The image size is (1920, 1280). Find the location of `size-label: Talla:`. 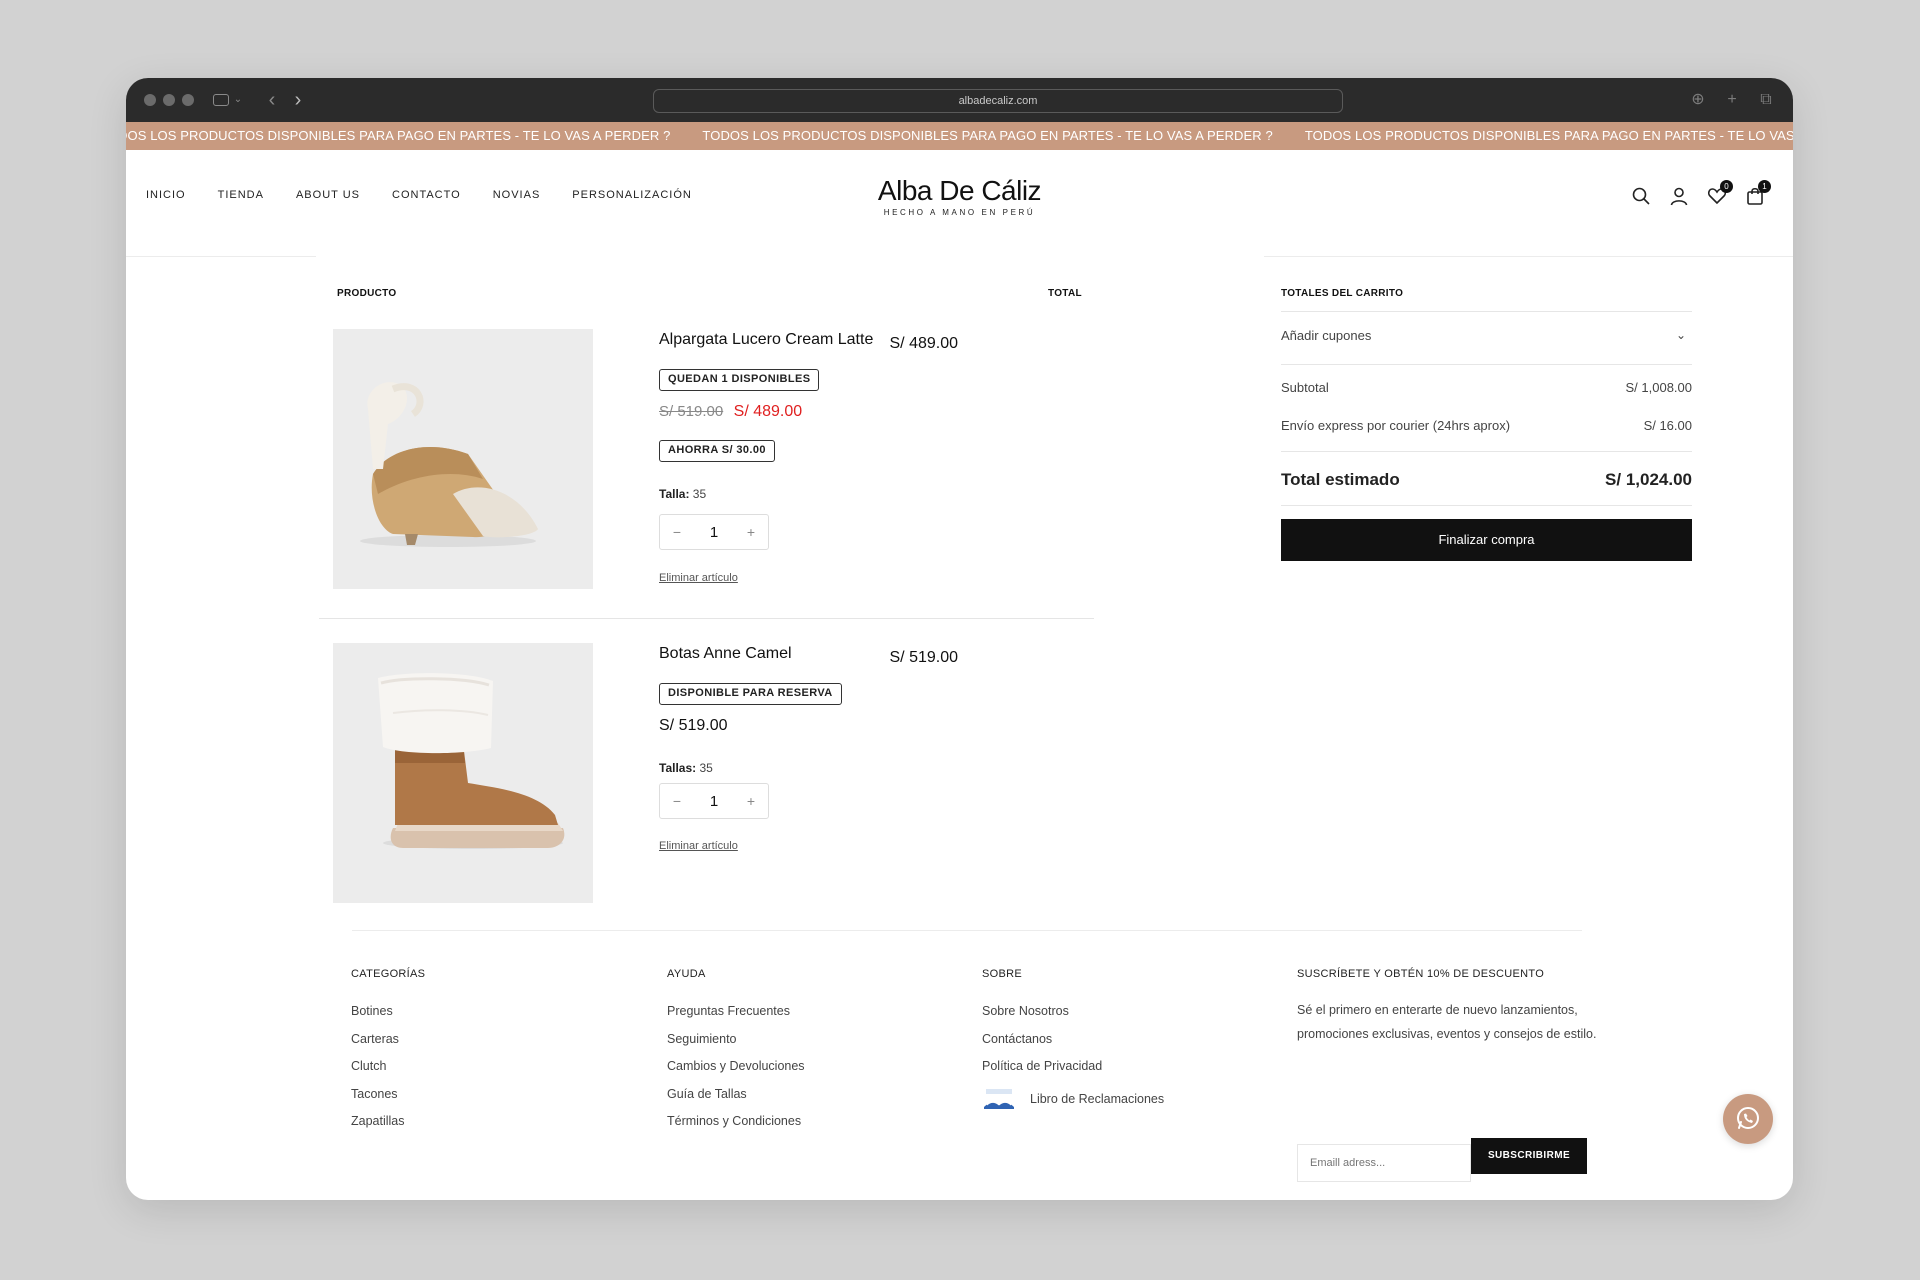

size-label: Talla: is located at coordinates (674, 494).